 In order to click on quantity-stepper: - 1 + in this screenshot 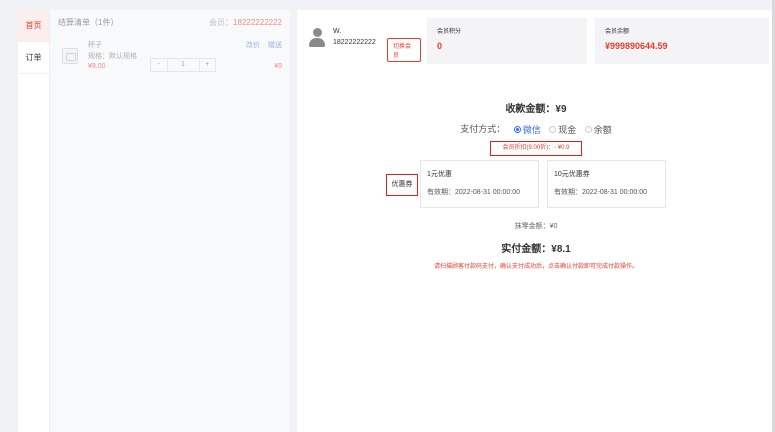, I will do `click(183, 65)`.